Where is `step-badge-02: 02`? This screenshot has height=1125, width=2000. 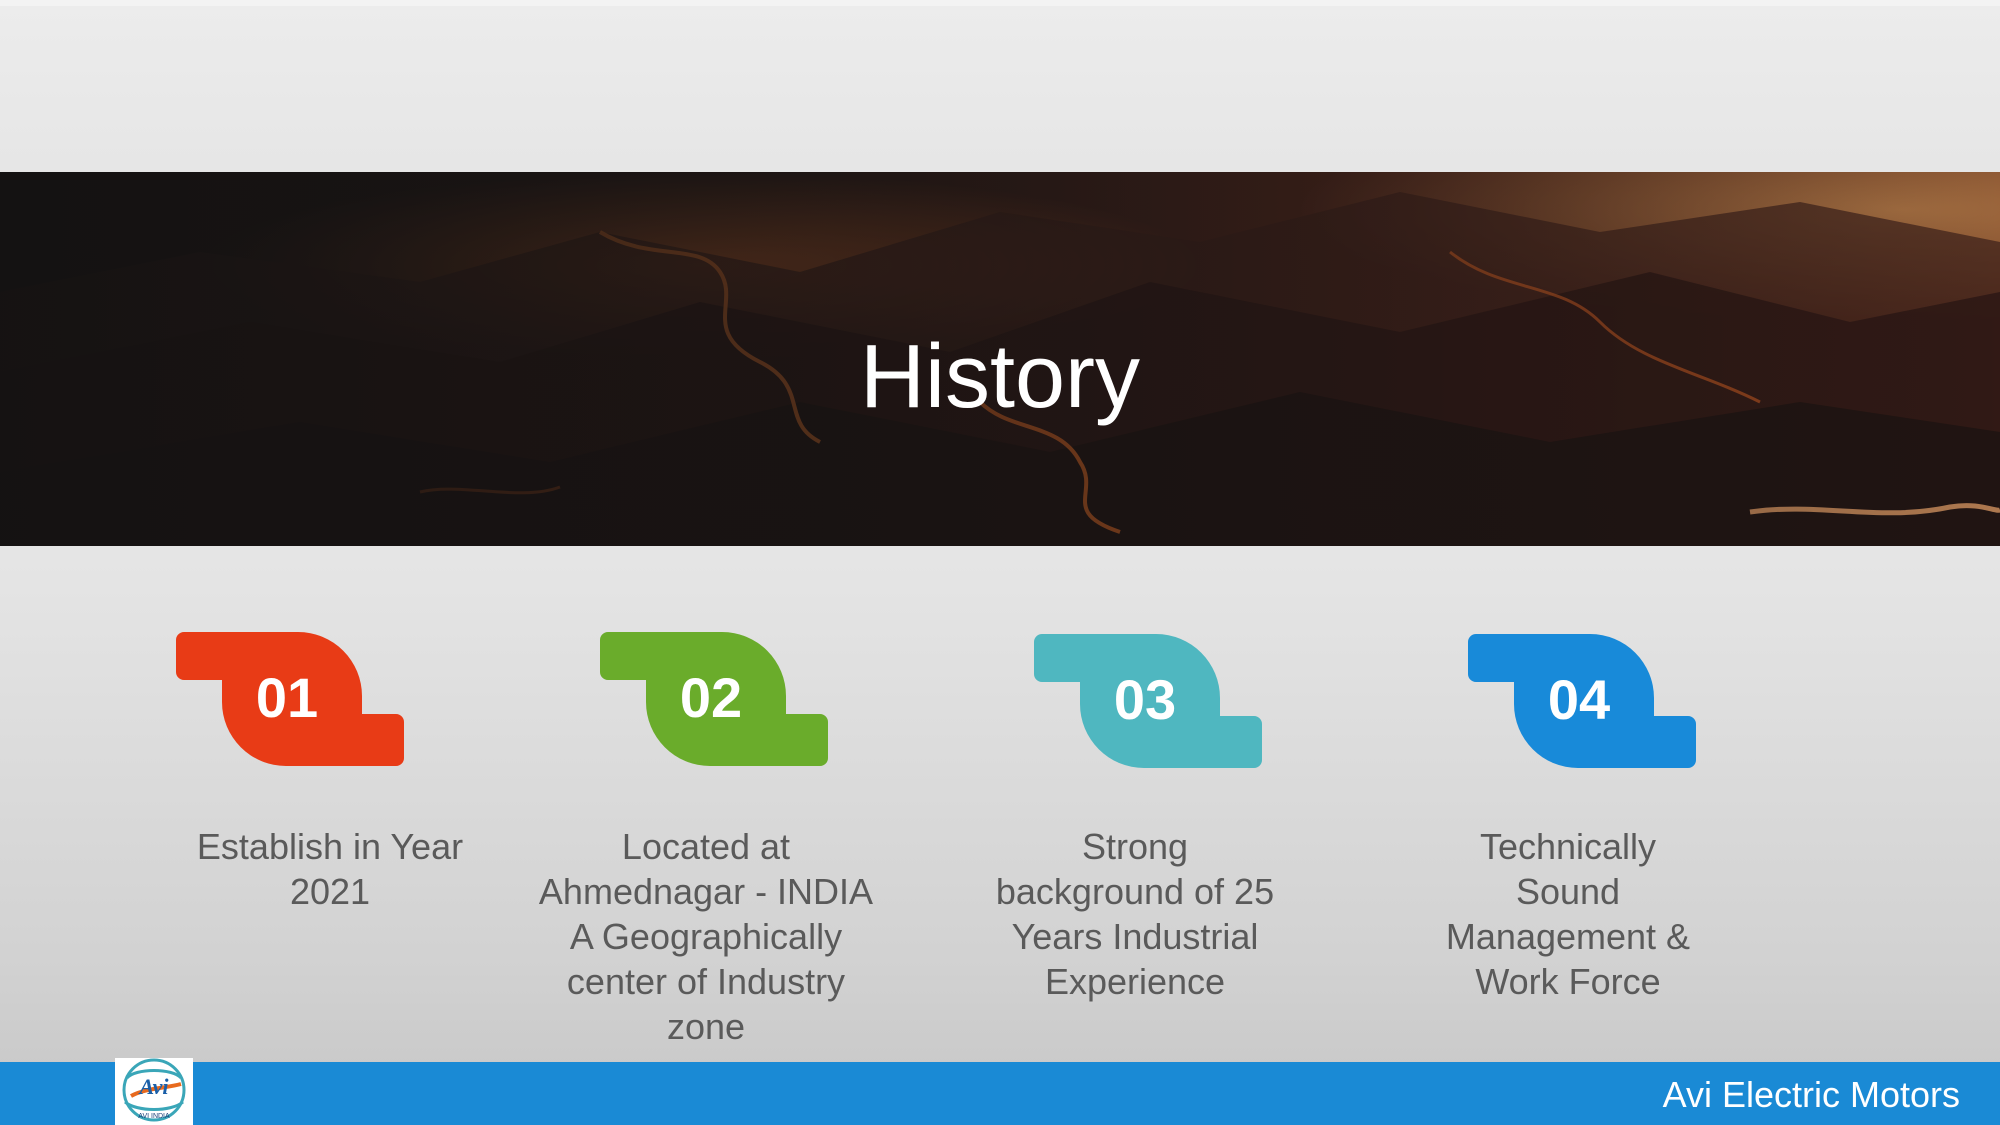
step-badge-02: 02 is located at coordinates (712, 698).